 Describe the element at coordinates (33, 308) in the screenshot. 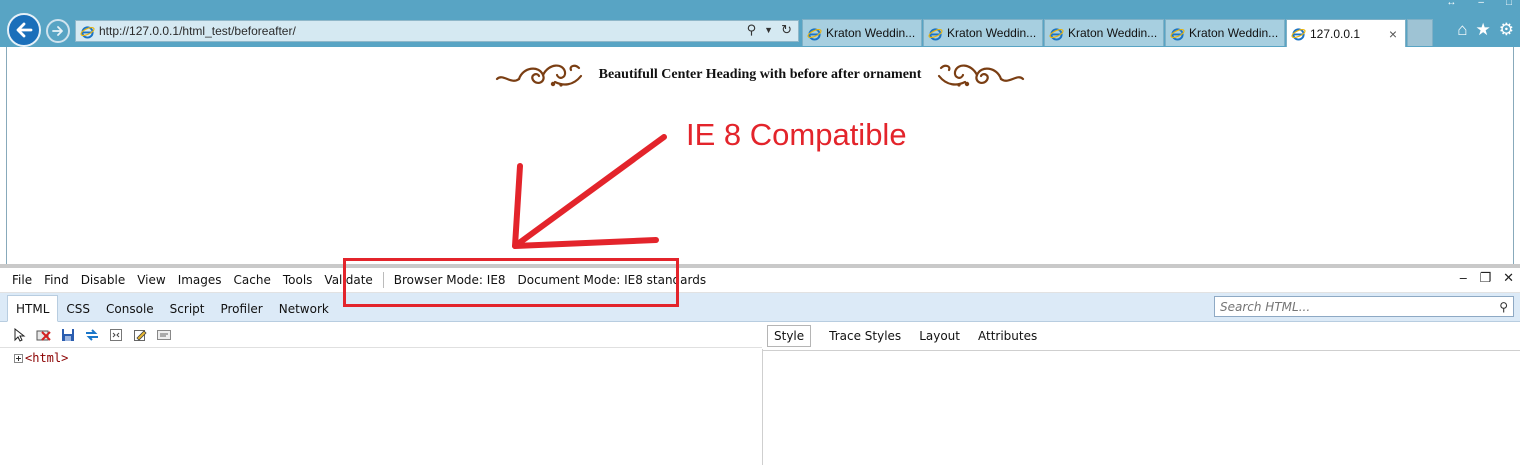

I see `tab-html: HTML` at that location.